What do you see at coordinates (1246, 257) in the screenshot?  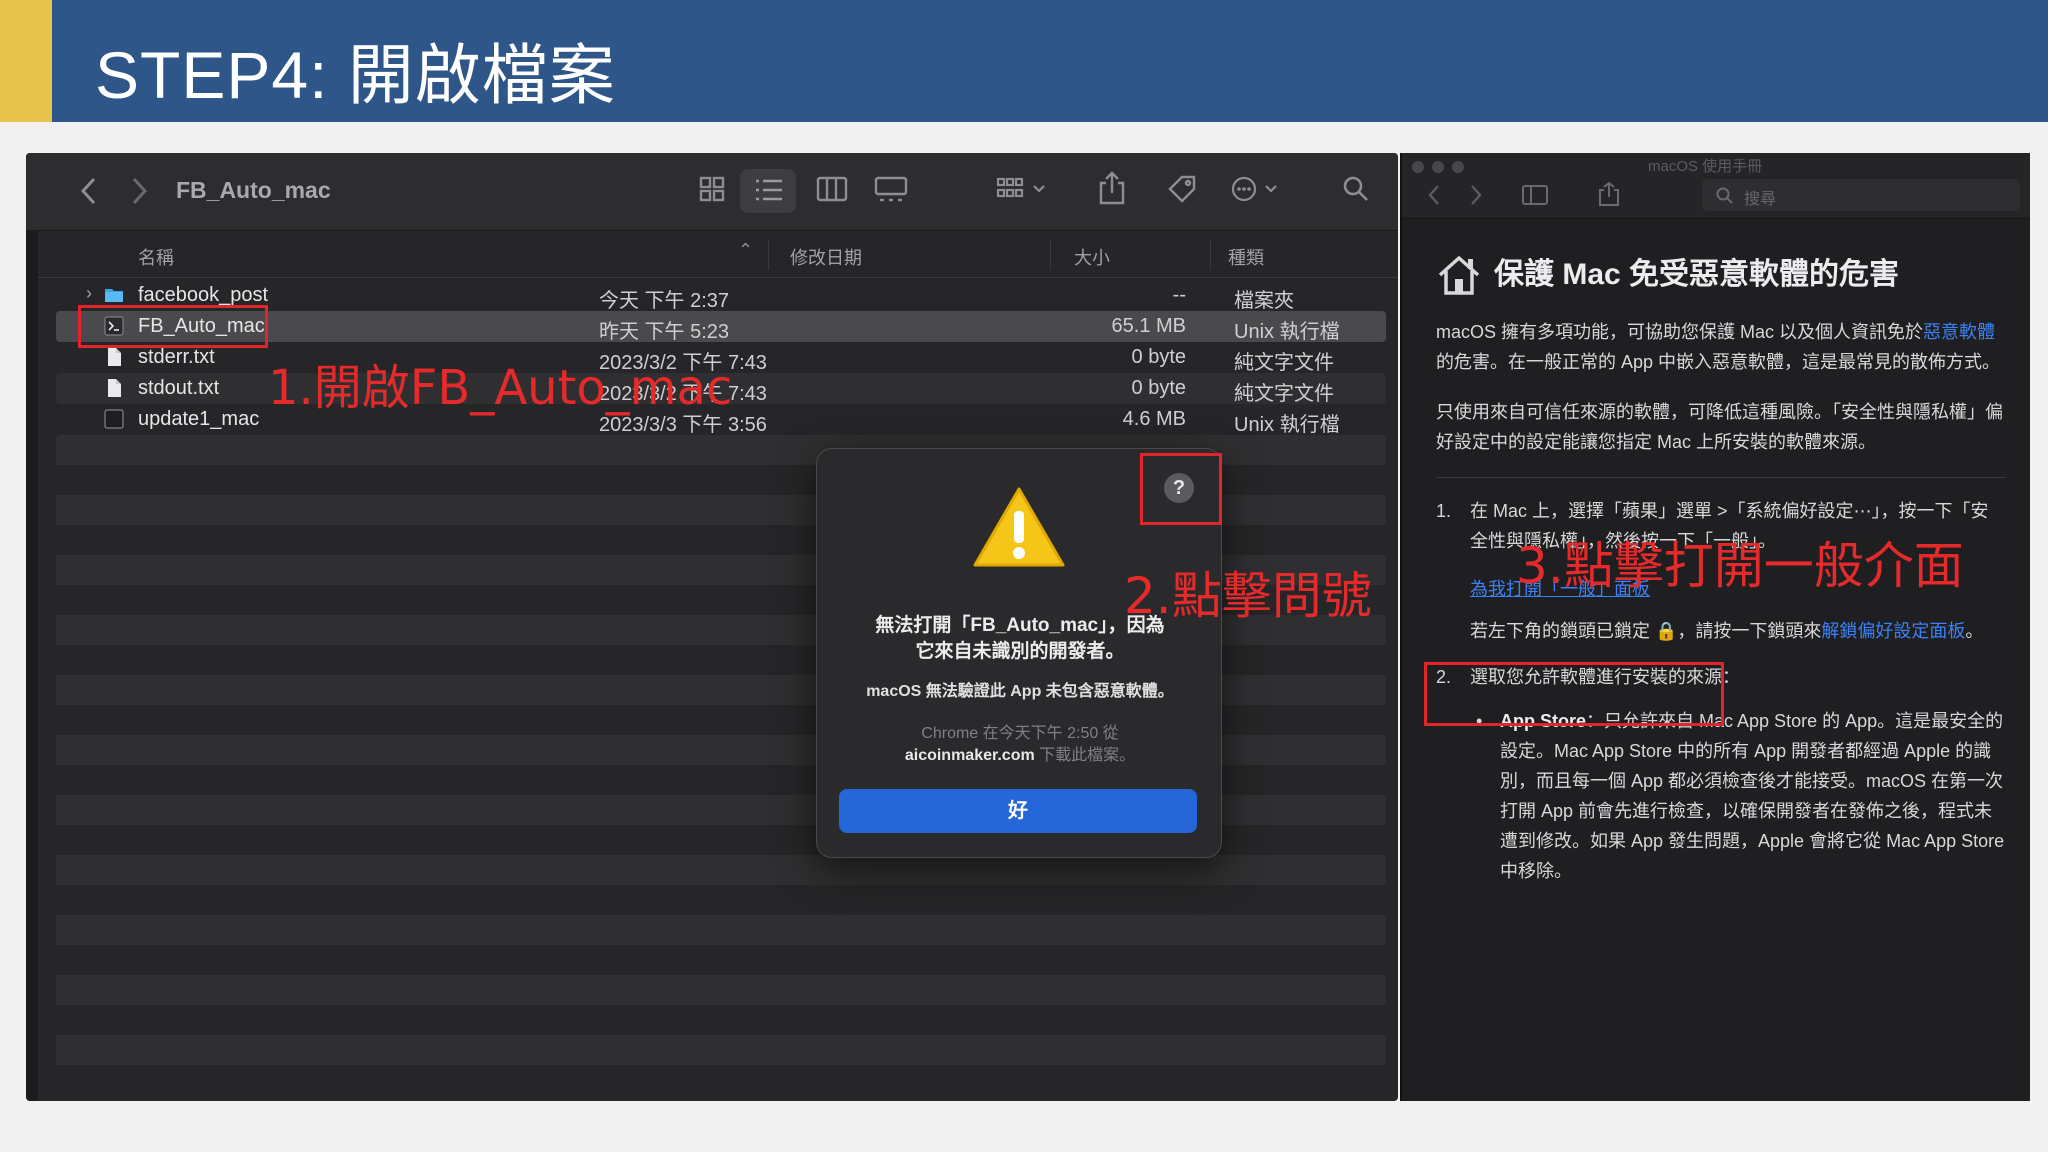 I see `column-header-kind: 種類` at bounding box center [1246, 257].